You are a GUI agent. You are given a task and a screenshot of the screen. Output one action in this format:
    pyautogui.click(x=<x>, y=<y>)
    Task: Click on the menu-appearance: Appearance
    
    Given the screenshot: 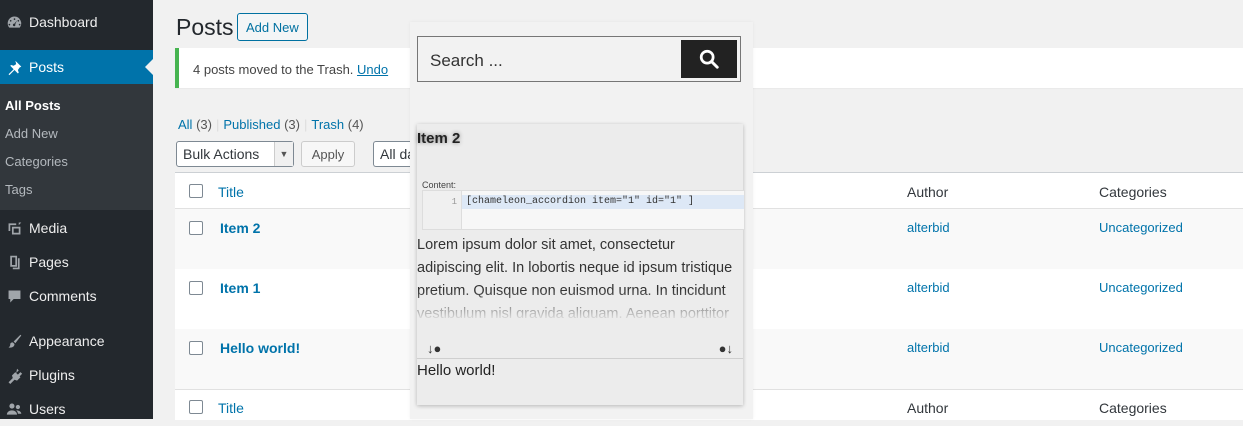 What is the action you would take?
    pyautogui.click(x=76, y=341)
    